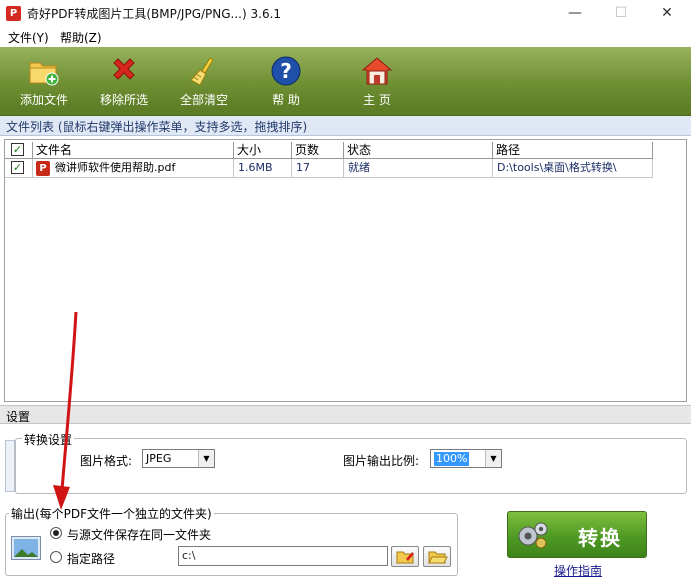 The width and height of the screenshot is (691, 581). What do you see at coordinates (48, 439) in the screenshot?
I see `convert-settings-legend: 转换设置` at bounding box center [48, 439].